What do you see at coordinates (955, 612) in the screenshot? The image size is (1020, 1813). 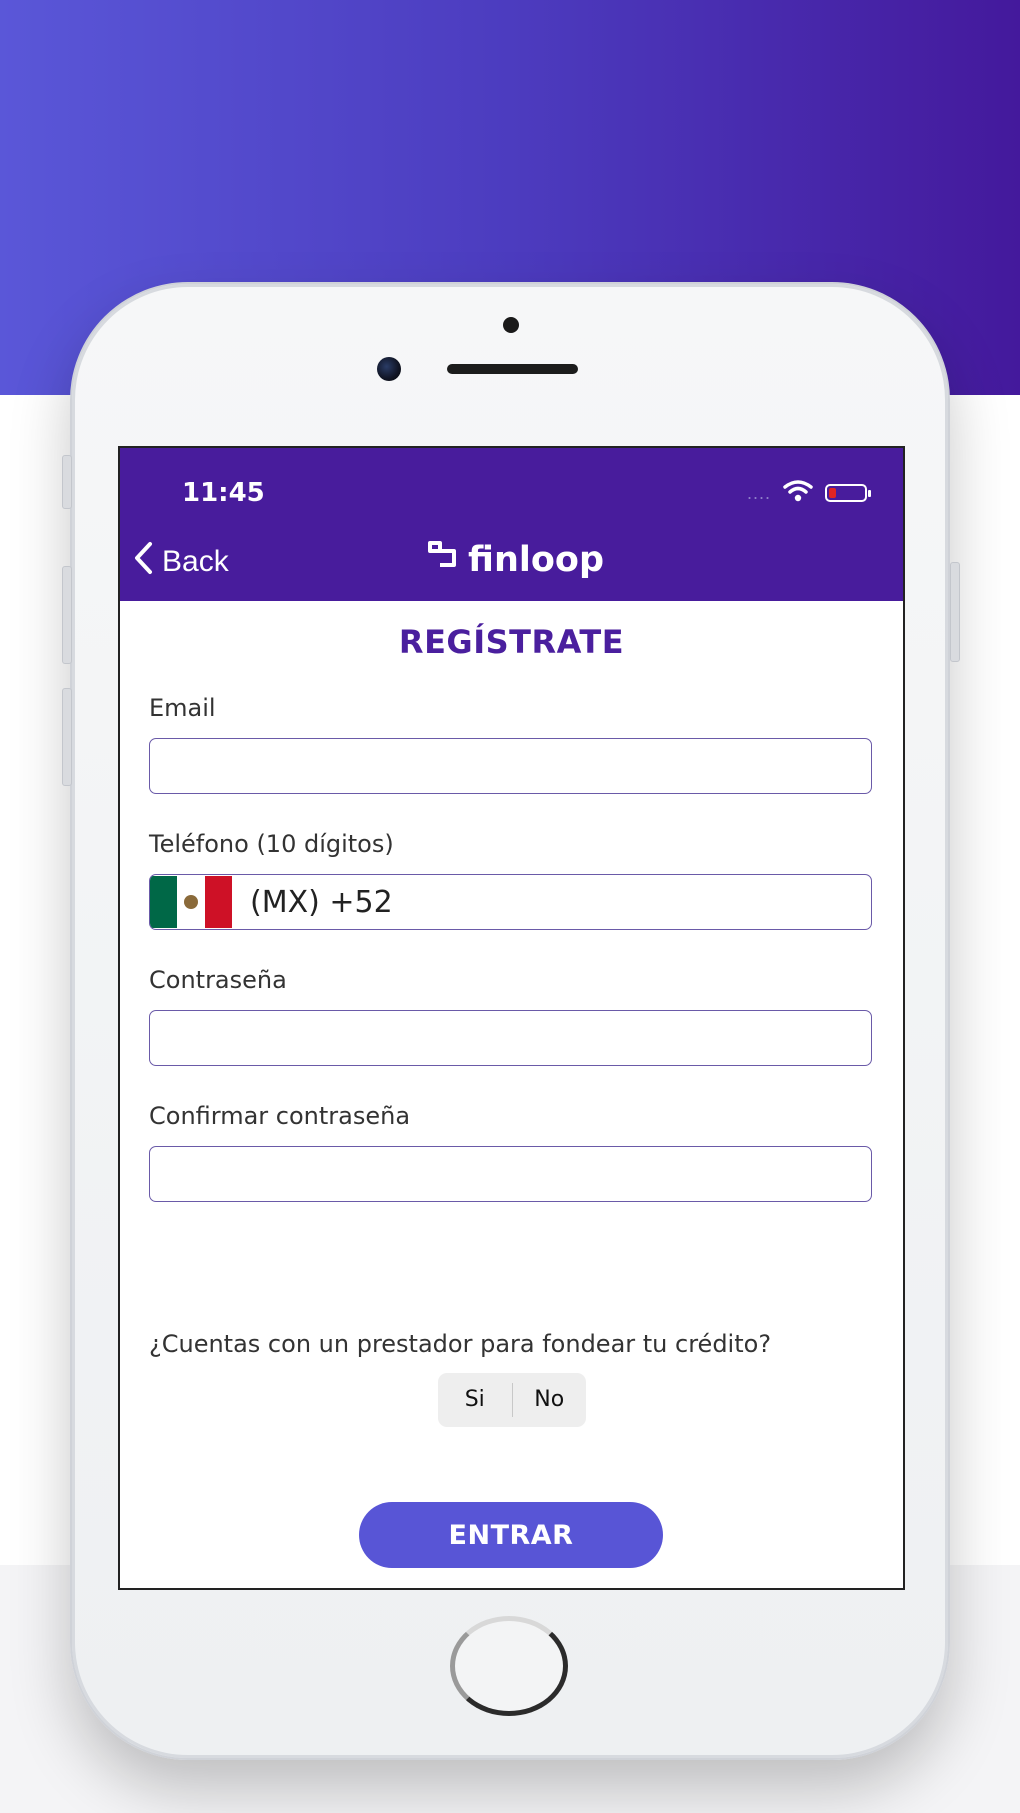 I see `phone-power-button` at bounding box center [955, 612].